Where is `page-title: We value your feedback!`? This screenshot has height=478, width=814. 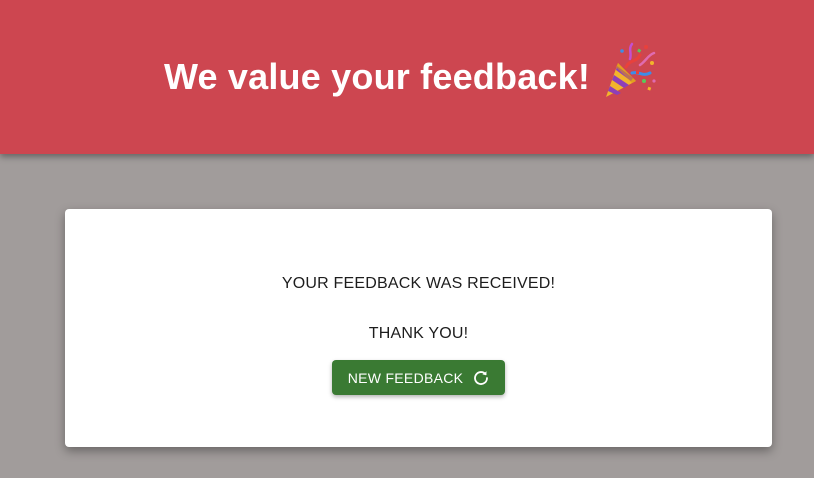
page-title: We value your feedback! is located at coordinates (377, 76).